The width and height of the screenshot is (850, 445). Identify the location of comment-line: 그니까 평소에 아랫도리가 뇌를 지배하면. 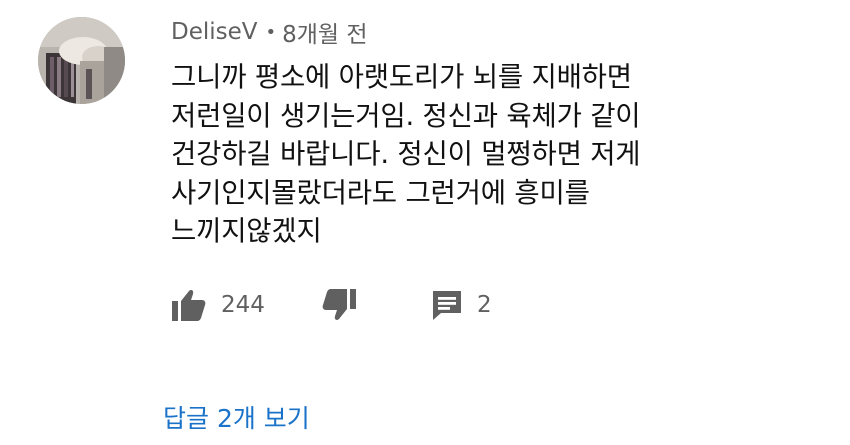
(401, 77).